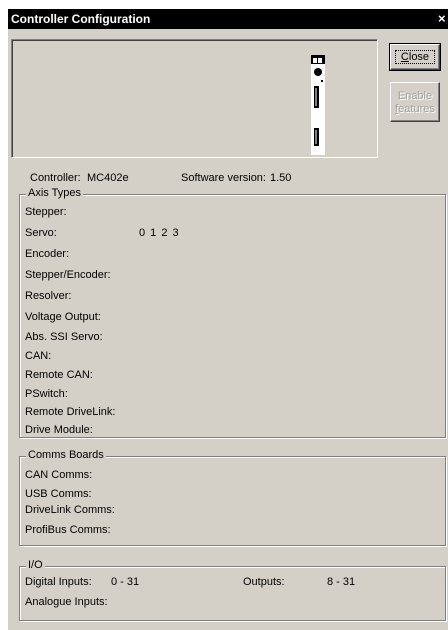 The height and width of the screenshot is (630, 448). What do you see at coordinates (81, 19) in the screenshot?
I see `window-title: Controller Configuration` at bounding box center [81, 19].